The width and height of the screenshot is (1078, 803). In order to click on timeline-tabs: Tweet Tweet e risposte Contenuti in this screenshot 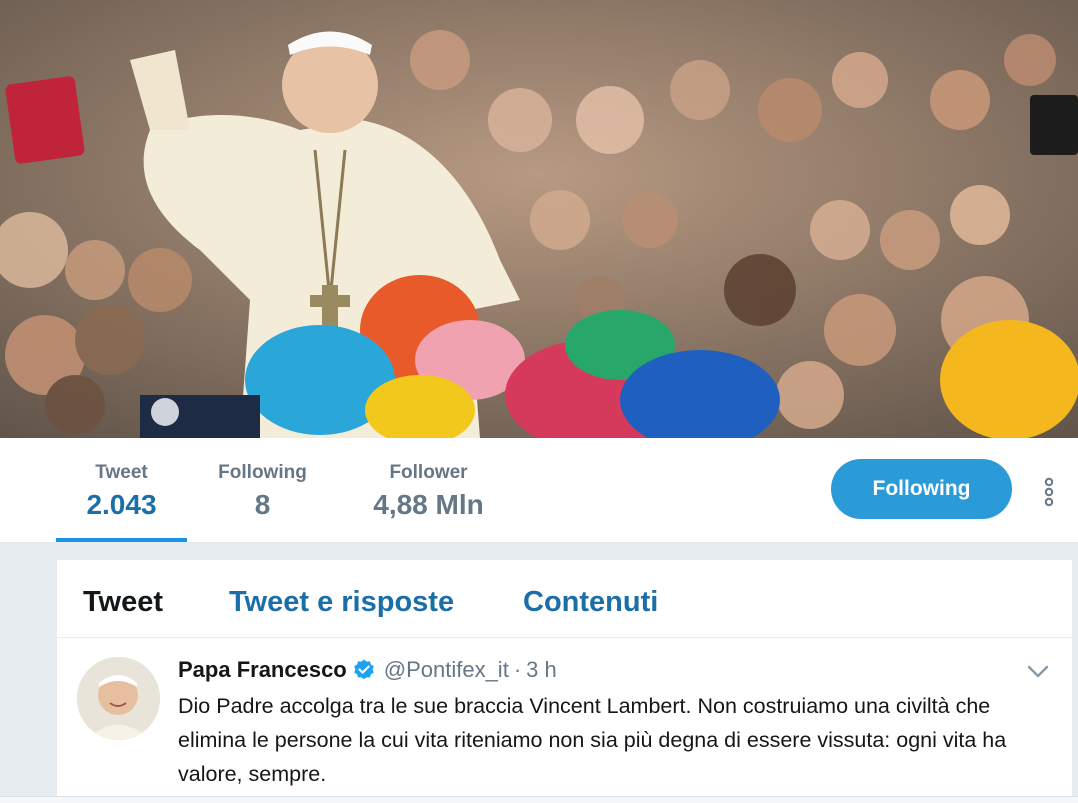, I will do `click(564, 599)`.